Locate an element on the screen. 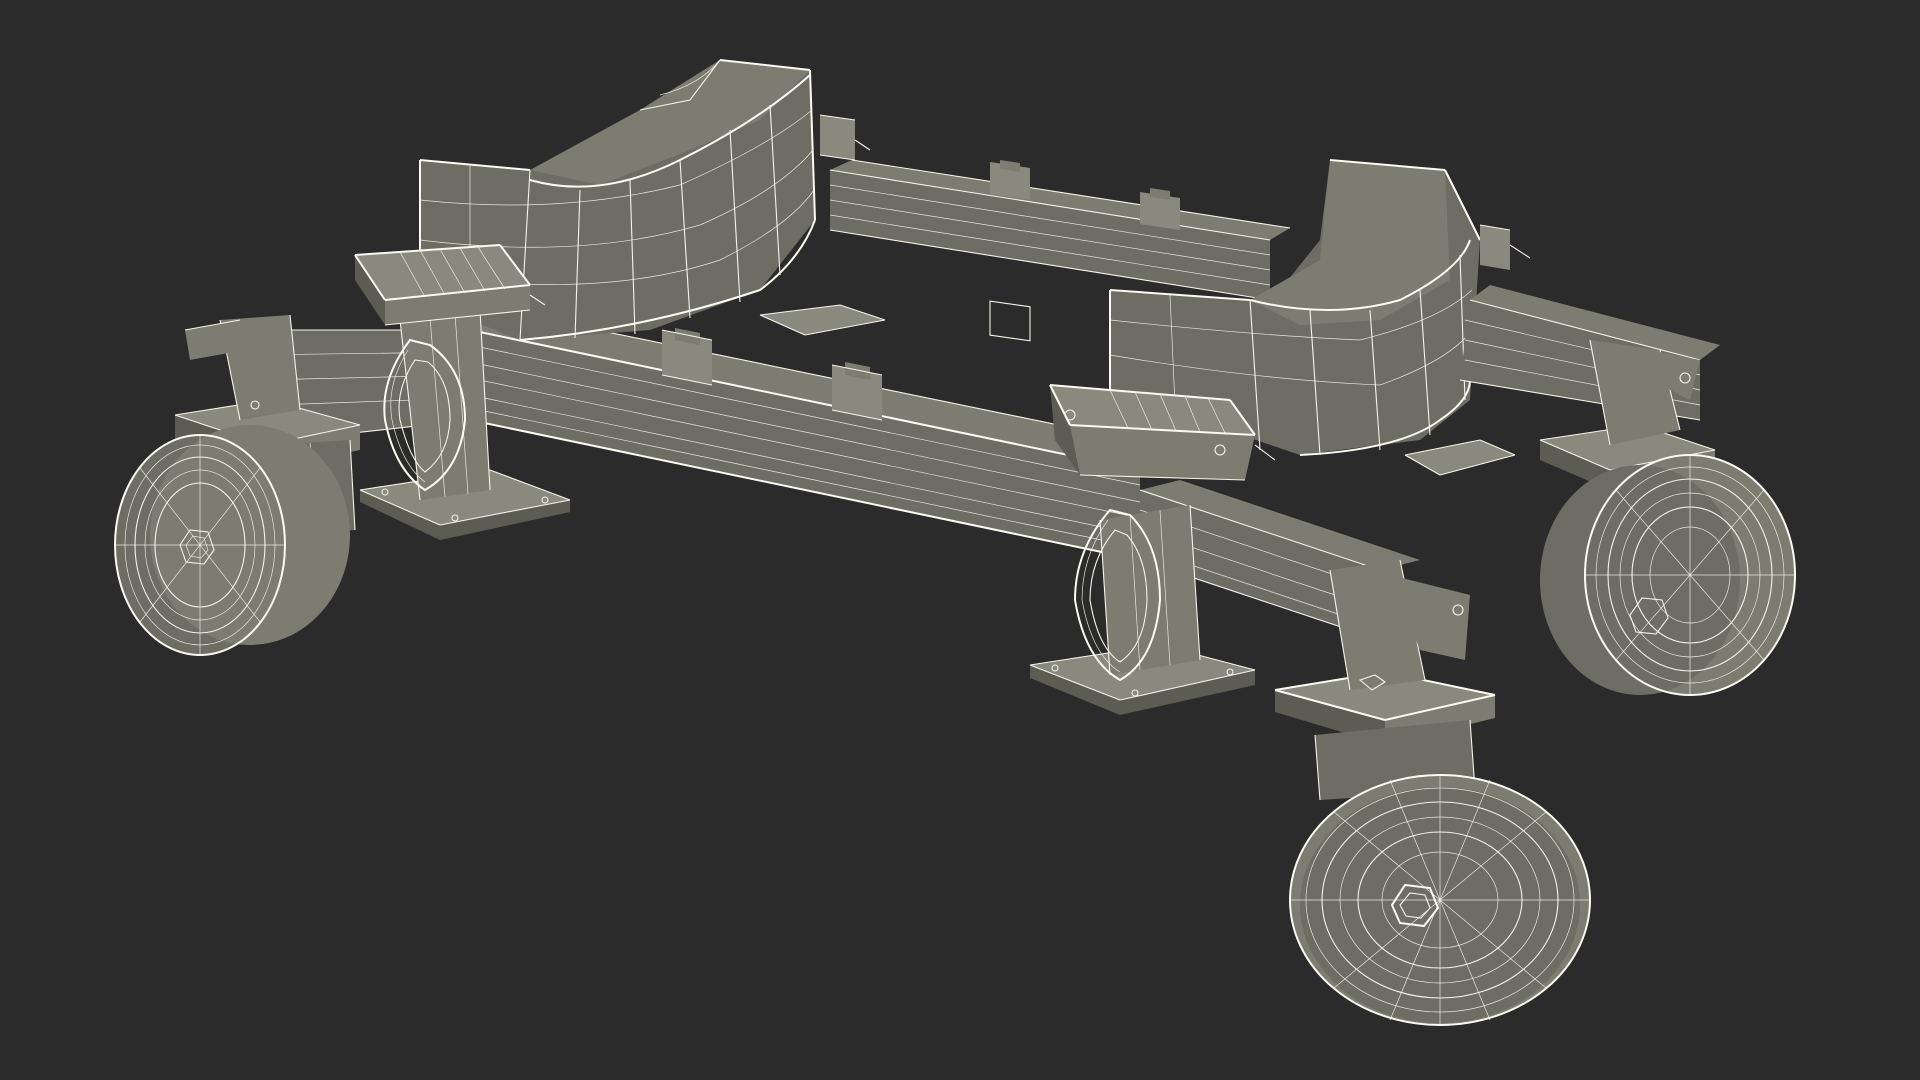 The width and height of the screenshot is (1920, 1080). foot-plate-back-left is located at coordinates (822, 320).